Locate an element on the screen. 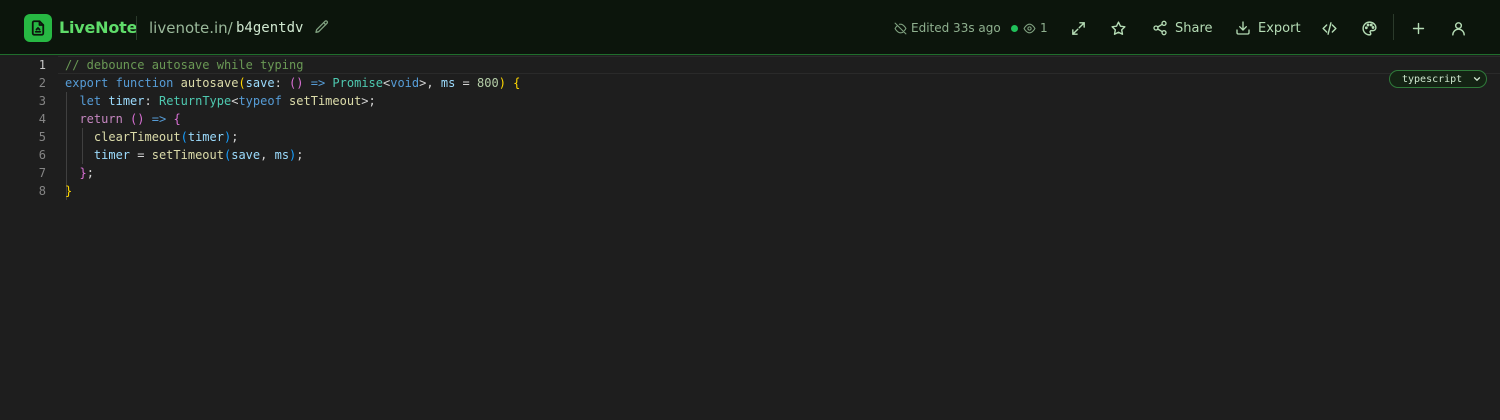  plus-icon is located at coordinates (1418, 28).